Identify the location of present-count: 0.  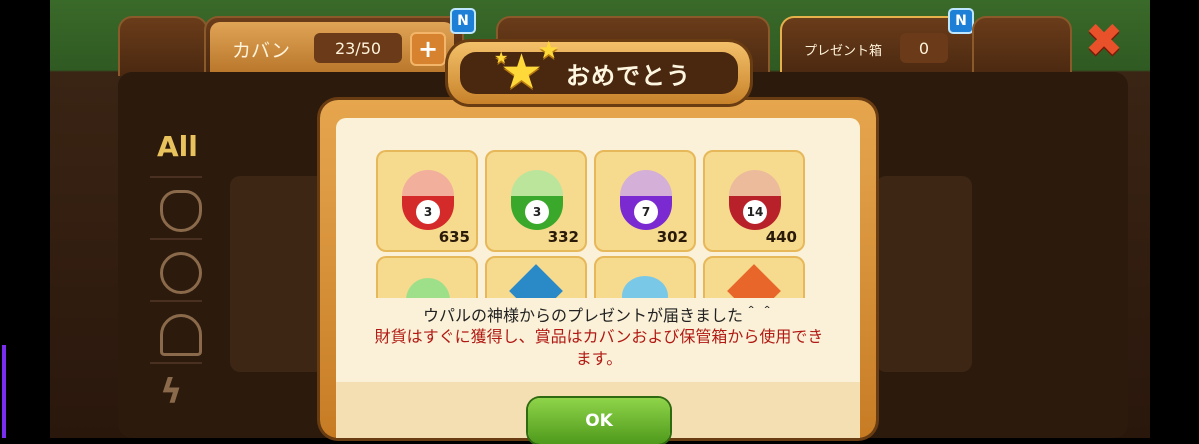
(924, 48).